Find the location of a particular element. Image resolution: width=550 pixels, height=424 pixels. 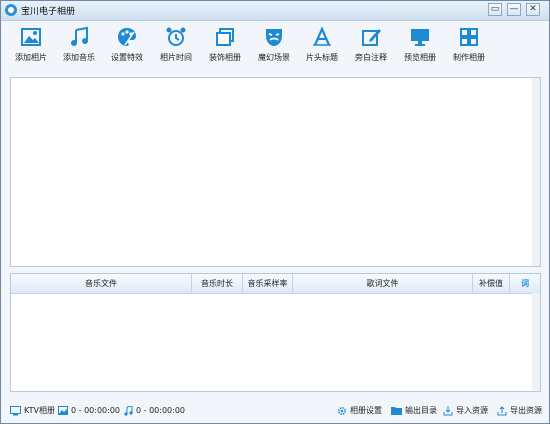

ktv-album-button: KTV相册 is located at coordinates (32, 411).